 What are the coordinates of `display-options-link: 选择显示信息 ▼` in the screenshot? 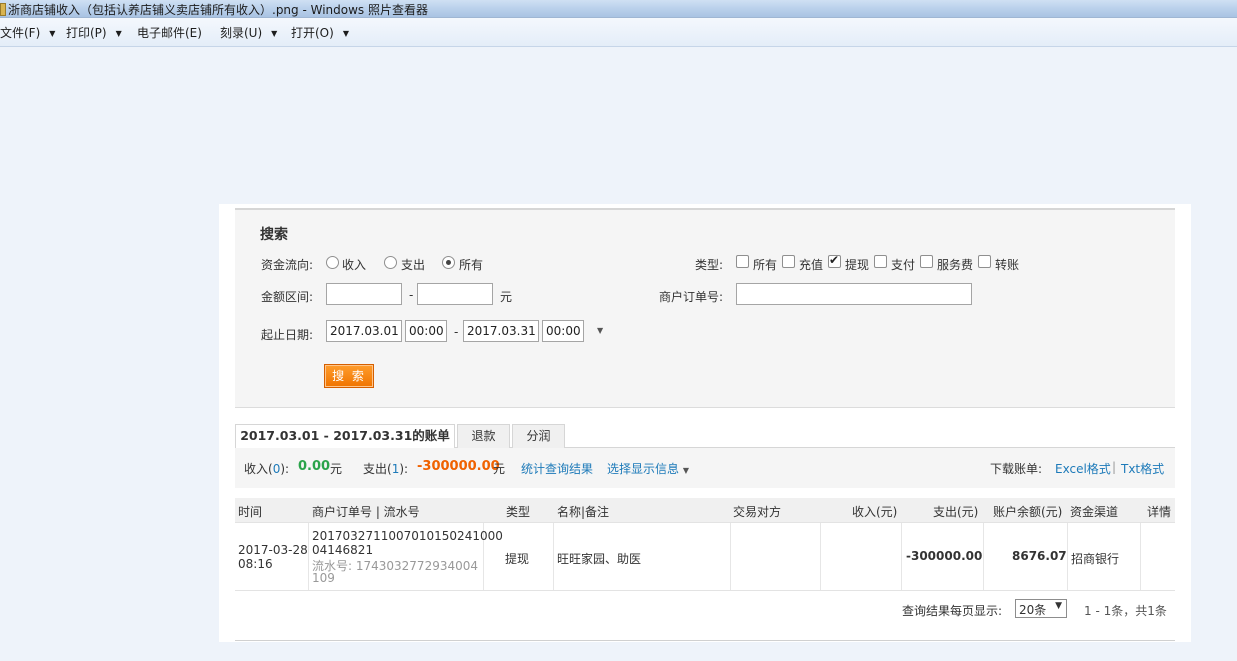 It's located at (648, 468).